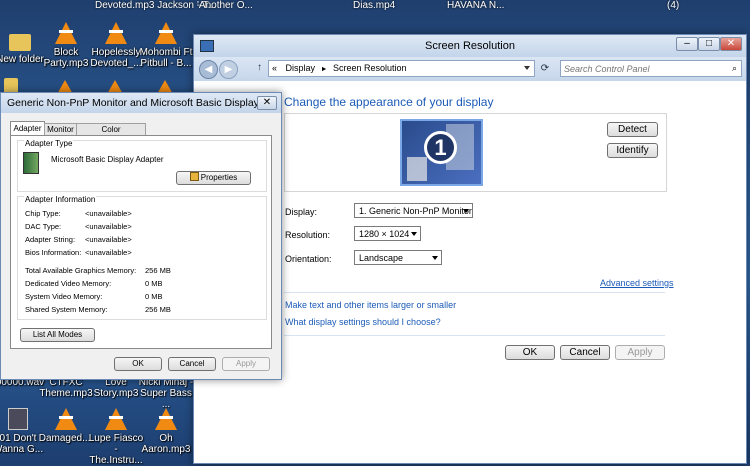 The height and width of the screenshot is (466, 750). Describe the element at coordinates (60, 199) in the screenshot. I see `adapter-info-legend: Adapter Information` at that location.